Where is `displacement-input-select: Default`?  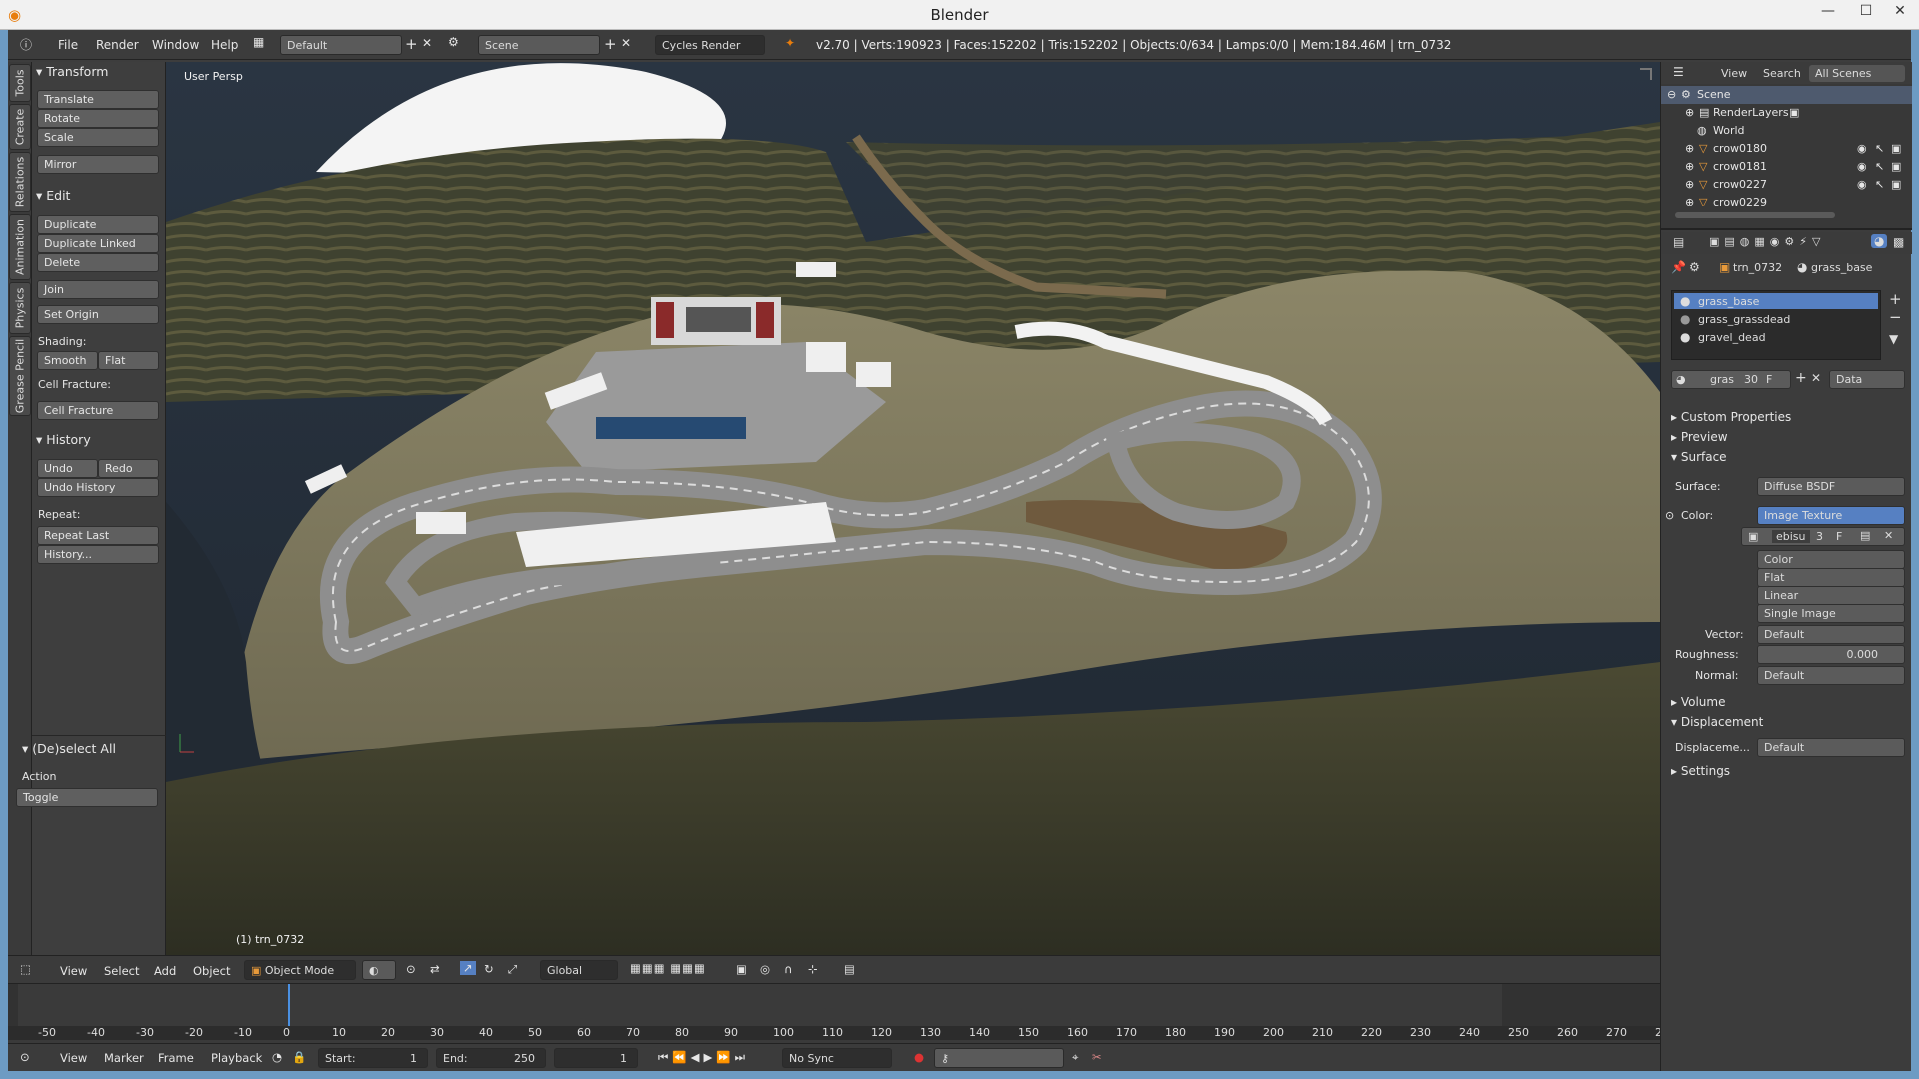 displacement-input-select: Default is located at coordinates (1831, 747).